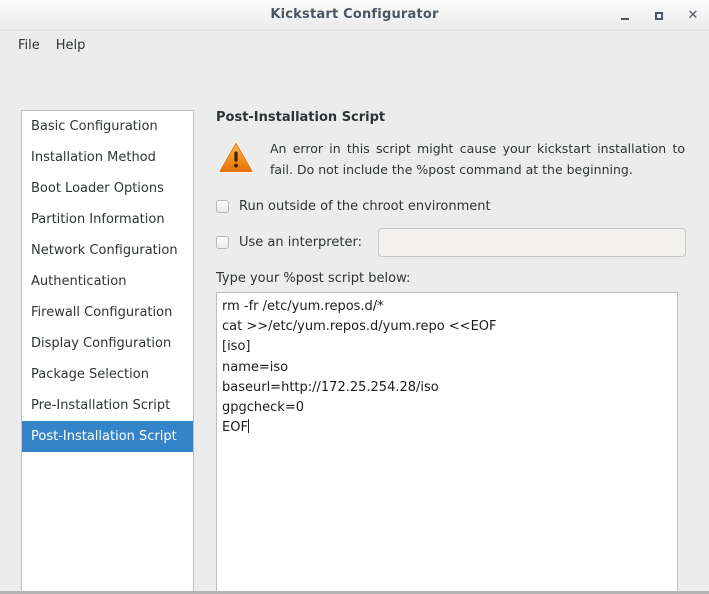 The height and width of the screenshot is (594, 709). What do you see at coordinates (107, 188) in the screenshot?
I see `sidebar-item-boot-loader-options: Boot Loader Options` at bounding box center [107, 188].